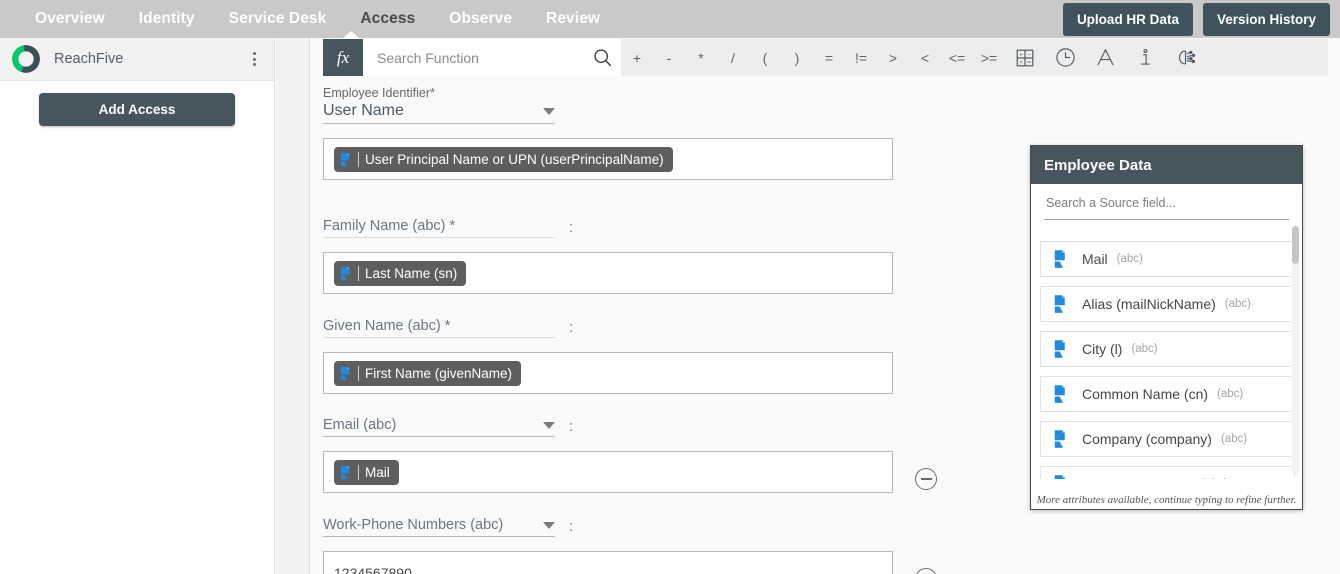  What do you see at coordinates (571, 227) in the screenshot?
I see `family-name-colon: :` at bounding box center [571, 227].